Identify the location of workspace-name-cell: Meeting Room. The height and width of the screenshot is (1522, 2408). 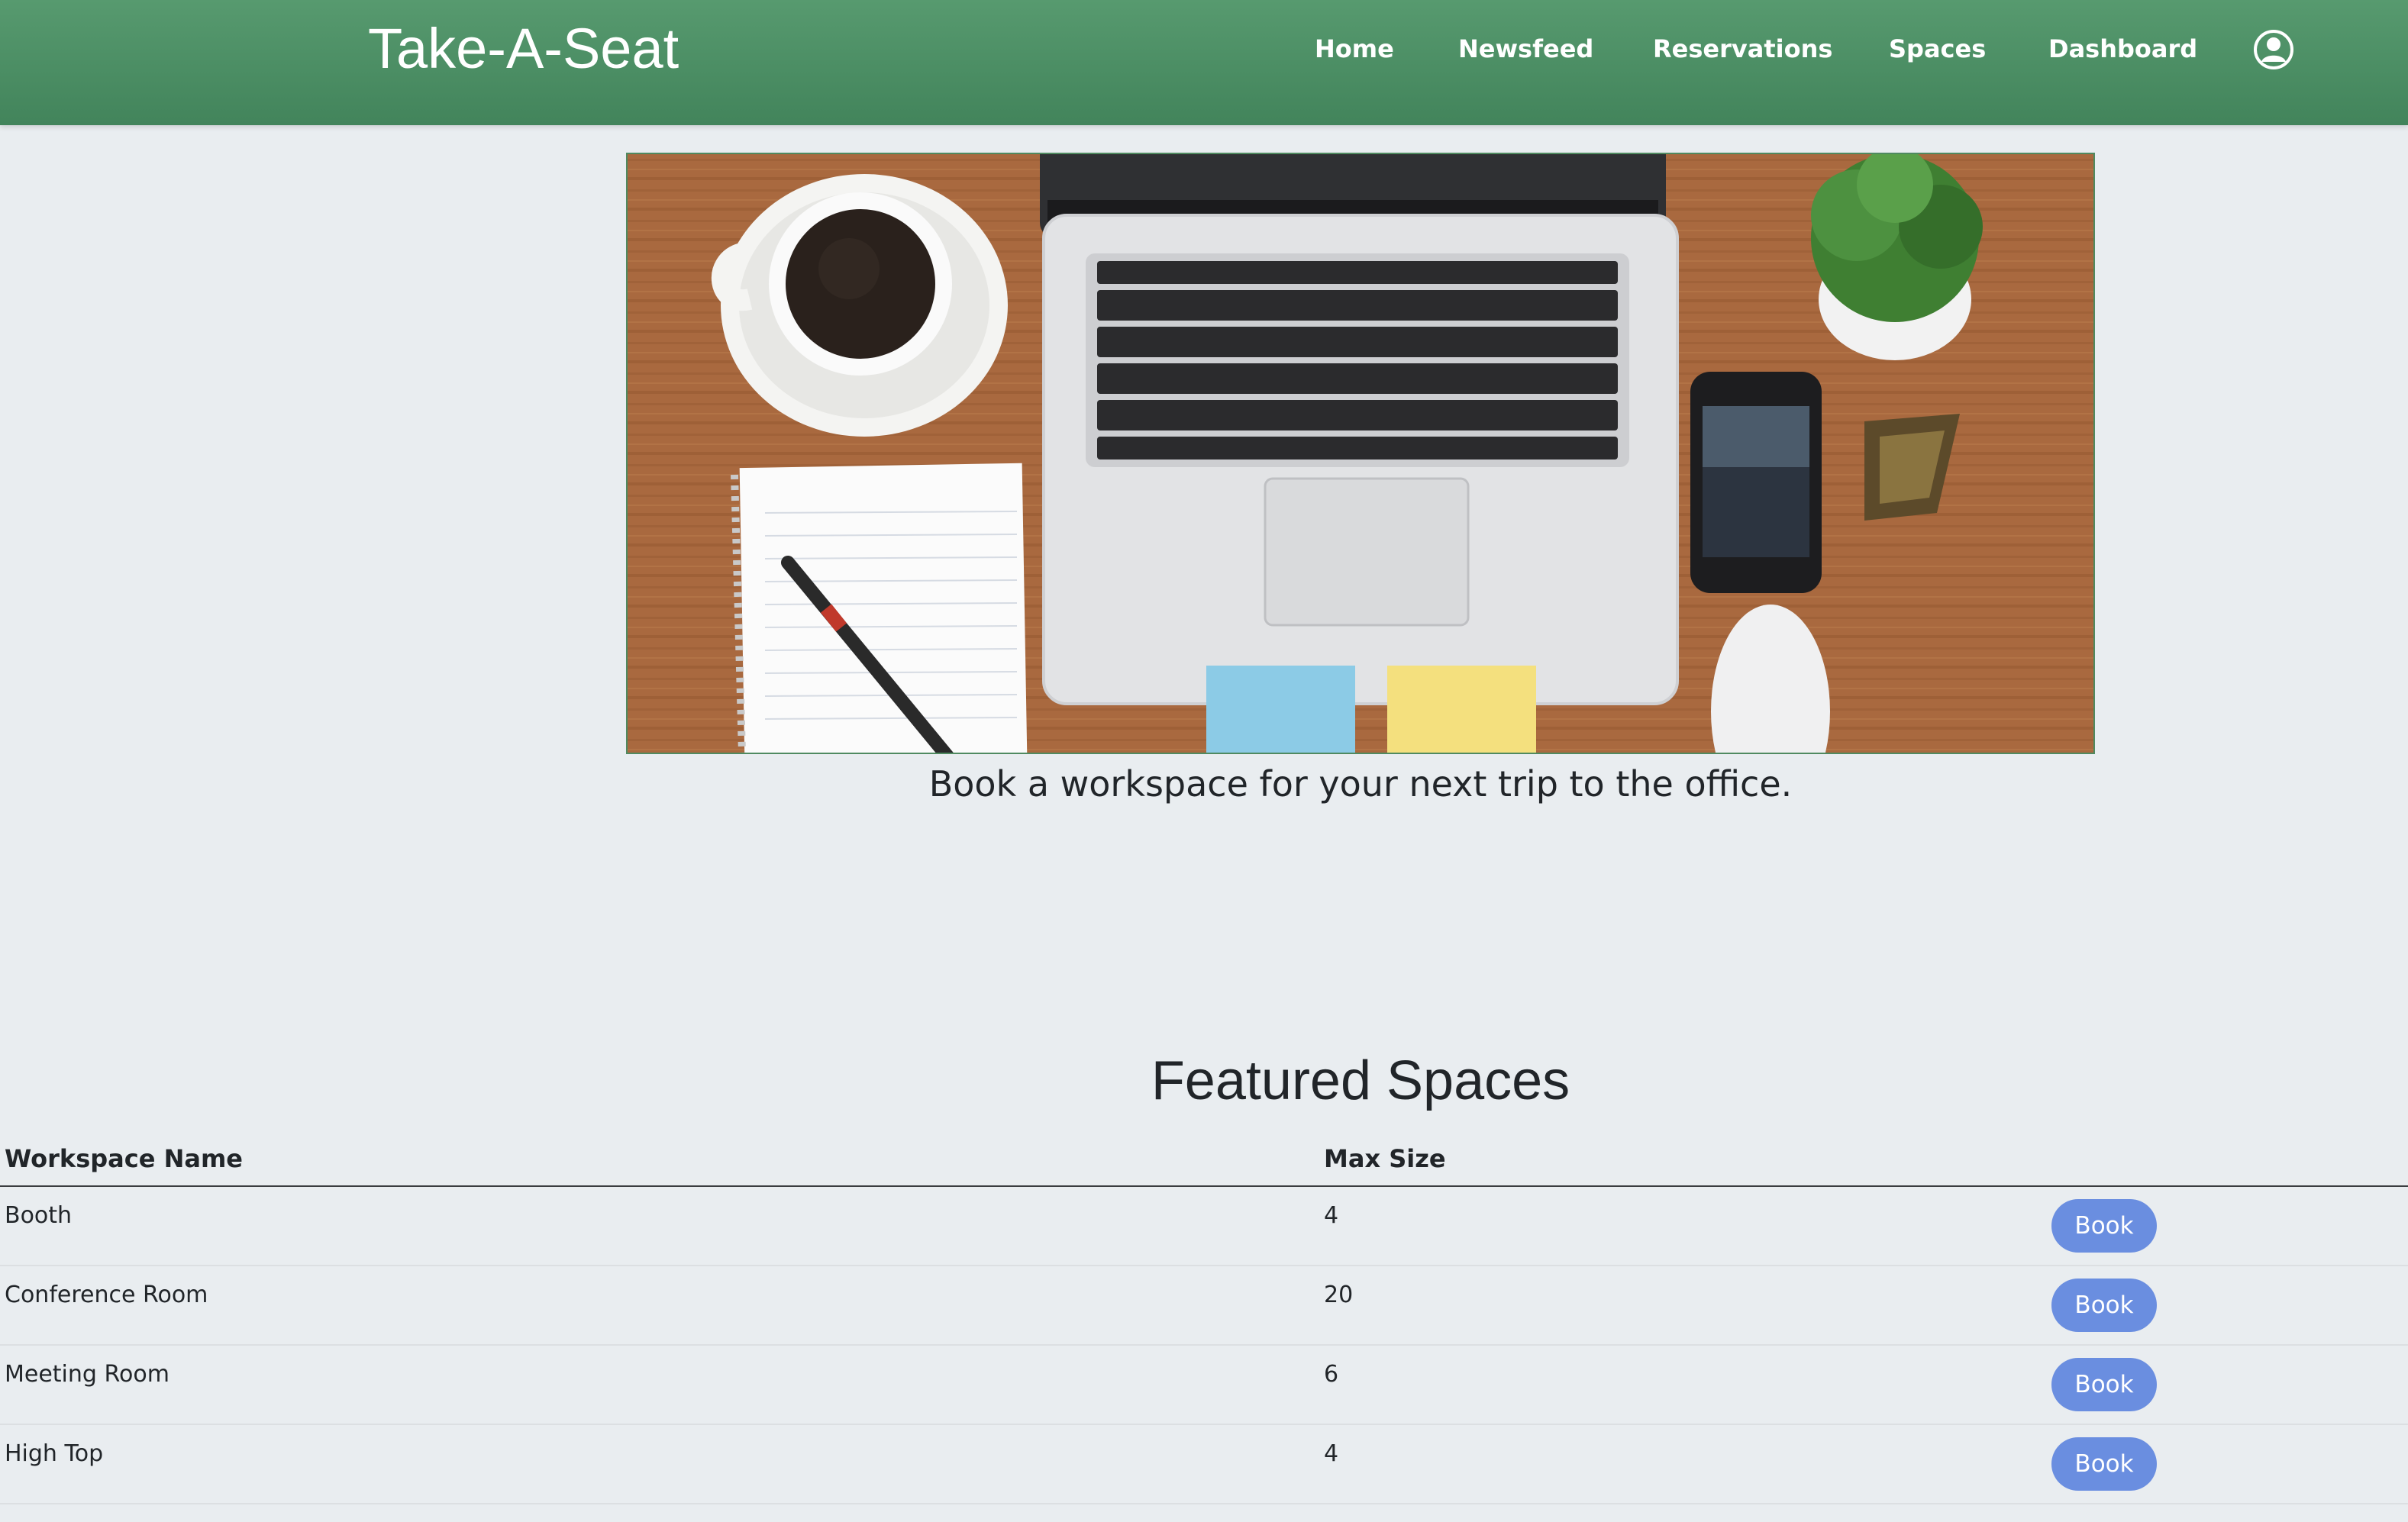
(87, 1374).